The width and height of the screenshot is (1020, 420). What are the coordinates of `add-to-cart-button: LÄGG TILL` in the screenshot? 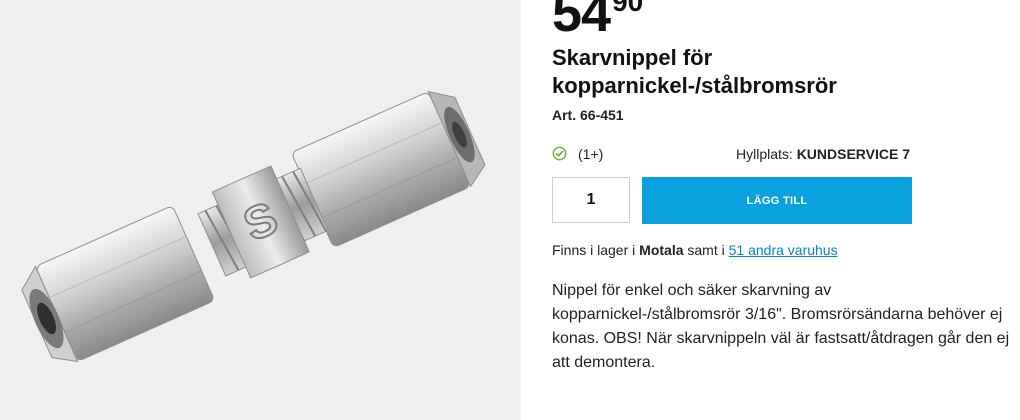 It's located at (777, 200).